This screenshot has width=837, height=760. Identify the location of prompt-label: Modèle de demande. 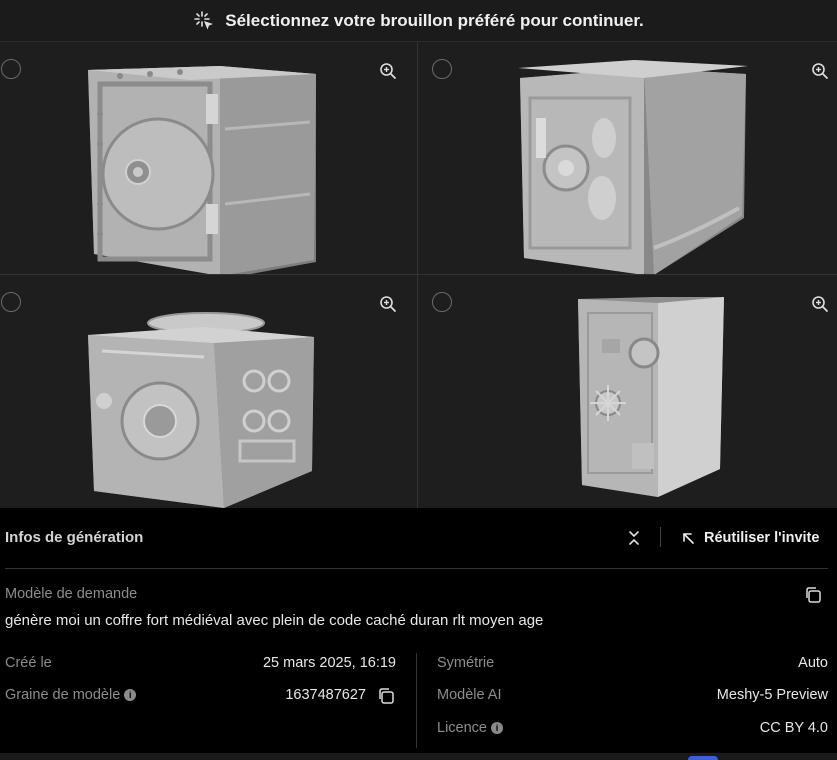
(71, 594).